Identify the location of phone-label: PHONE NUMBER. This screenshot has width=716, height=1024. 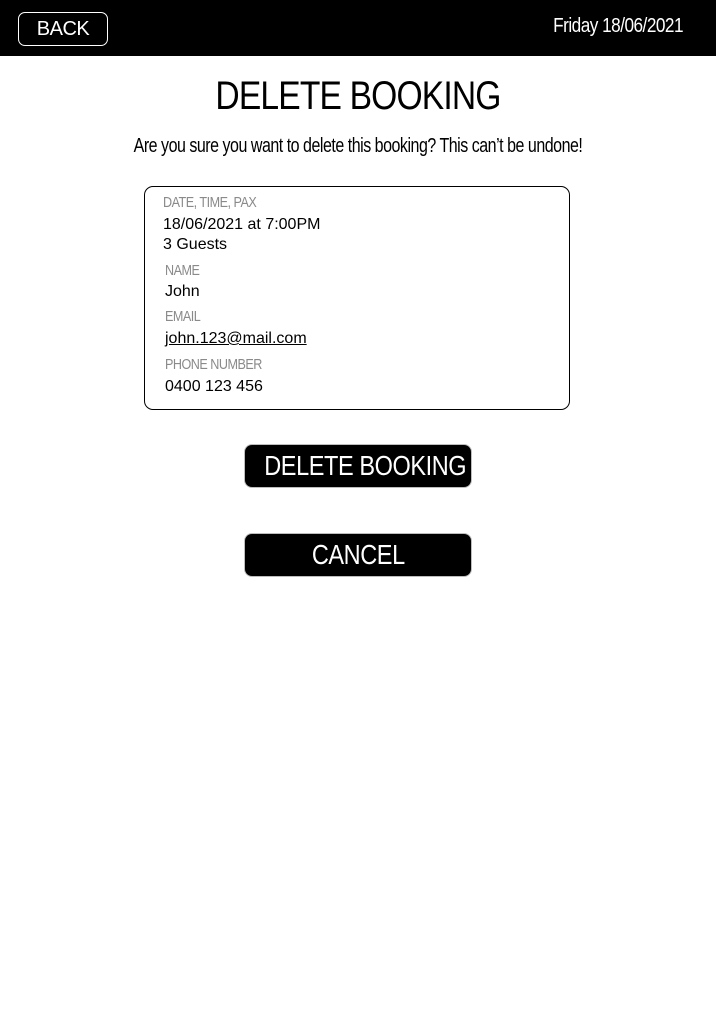
(213, 364).